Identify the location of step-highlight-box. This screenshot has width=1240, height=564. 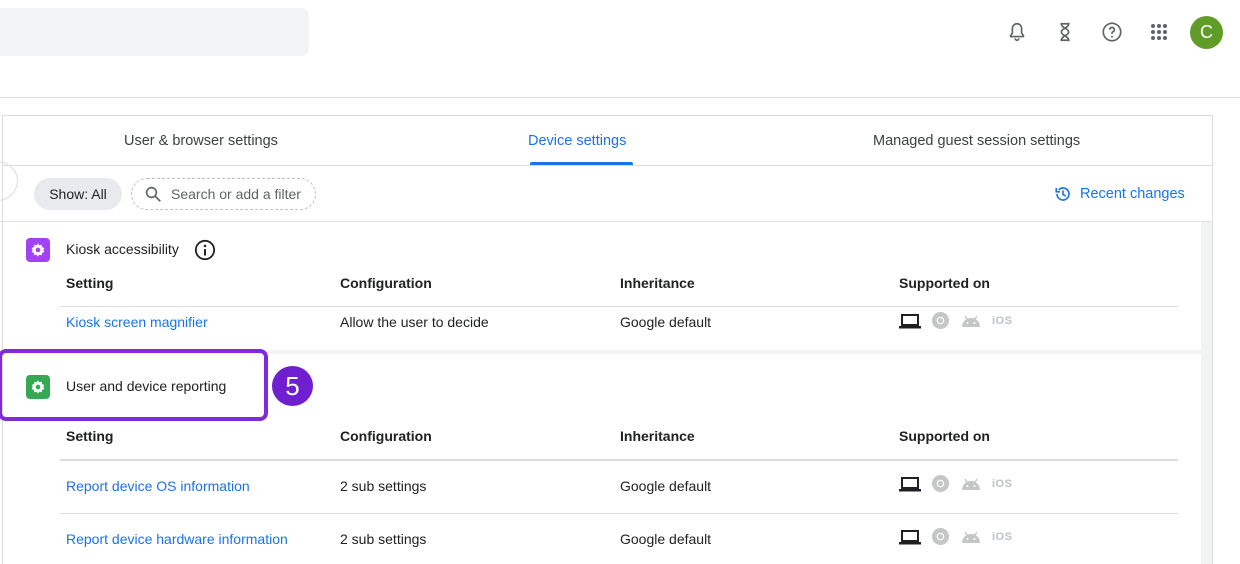
(134, 385).